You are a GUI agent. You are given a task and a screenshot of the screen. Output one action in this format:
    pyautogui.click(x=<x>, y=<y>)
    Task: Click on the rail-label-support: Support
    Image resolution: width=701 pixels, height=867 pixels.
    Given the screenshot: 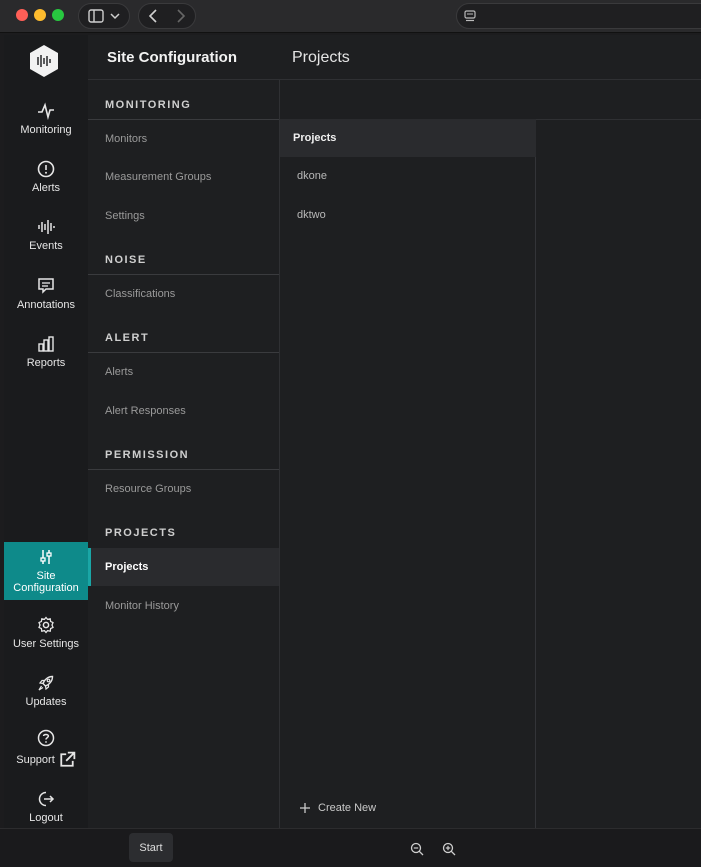 What is the action you would take?
    pyautogui.click(x=46, y=760)
    